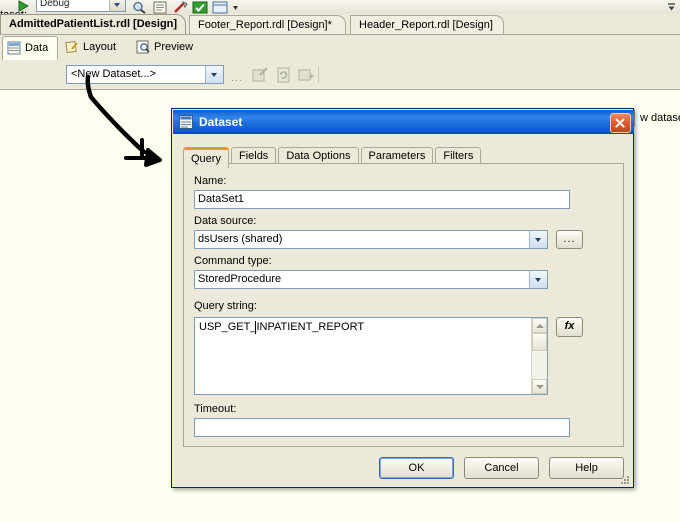 The image size is (680, 522). I want to click on view-tab-bar: Data Layout Preview, so click(340, 47).